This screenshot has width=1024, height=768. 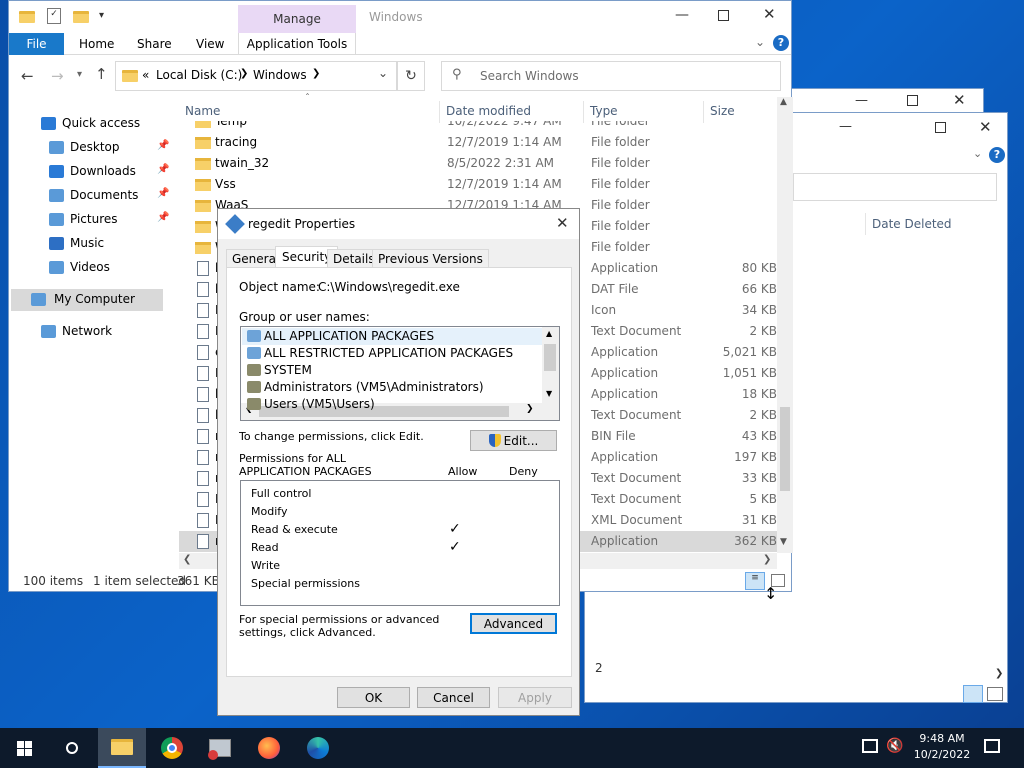 I want to click on start-button, so click(x=24, y=748).